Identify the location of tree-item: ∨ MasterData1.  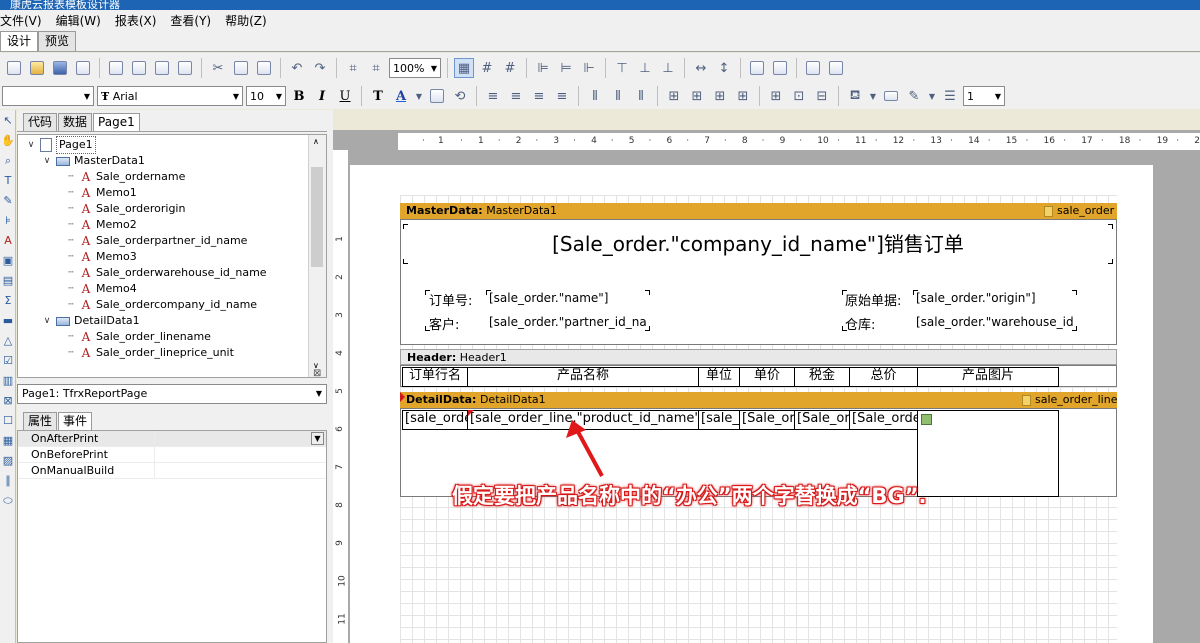
(93, 161).